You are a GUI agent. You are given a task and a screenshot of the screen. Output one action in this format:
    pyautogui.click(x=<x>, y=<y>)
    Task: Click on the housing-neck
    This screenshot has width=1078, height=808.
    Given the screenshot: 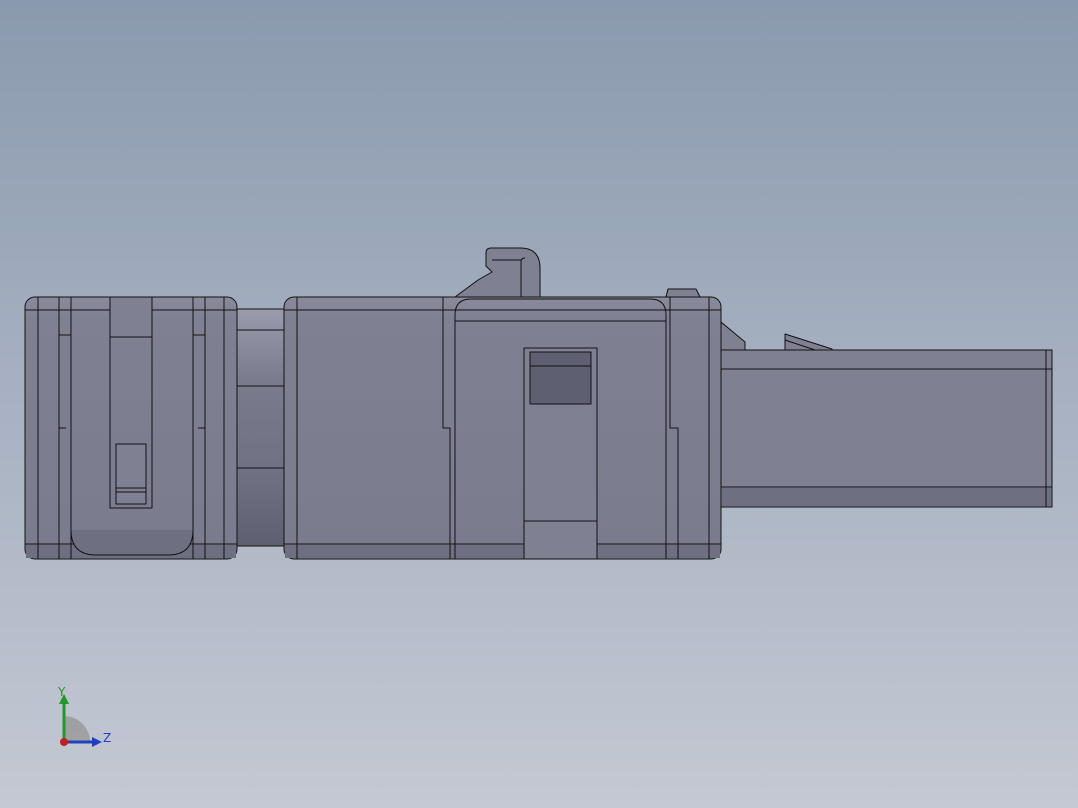 What is the action you would take?
    pyautogui.click(x=260, y=427)
    